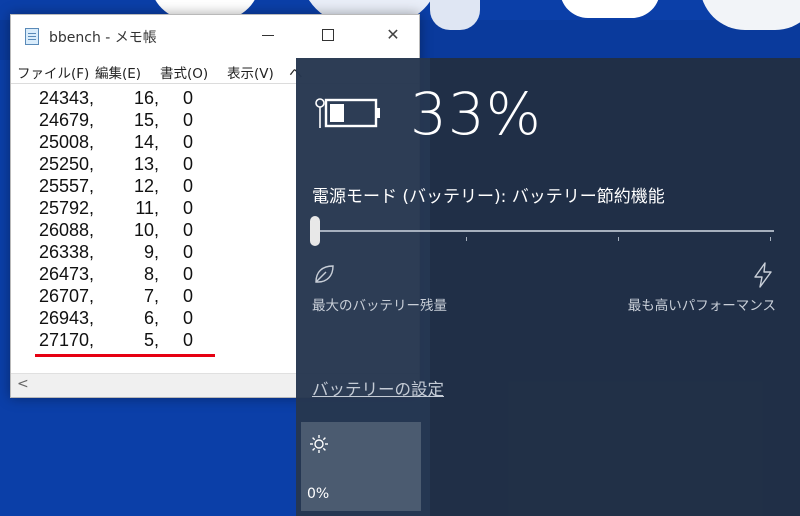 This screenshot has width=800, height=516. Describe the element at coordinates (67, 252) in the screenshot. I see `line-value: 26338,` at that location.